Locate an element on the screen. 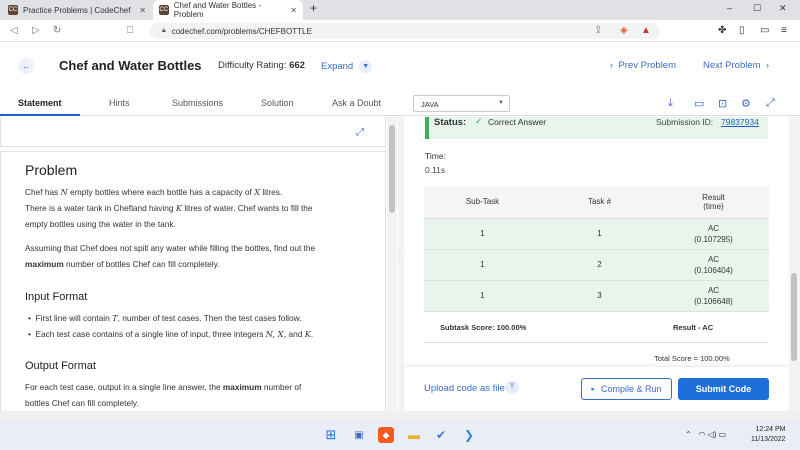 This screenshot has width=800, height=450. cell-task: 2 is located at coordinates (599, 265).